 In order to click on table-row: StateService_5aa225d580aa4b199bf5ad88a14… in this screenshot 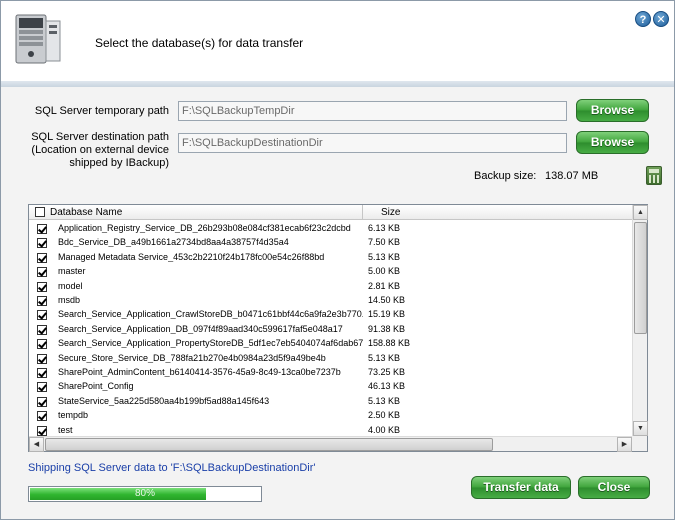, I will do `click(330, 402)`.